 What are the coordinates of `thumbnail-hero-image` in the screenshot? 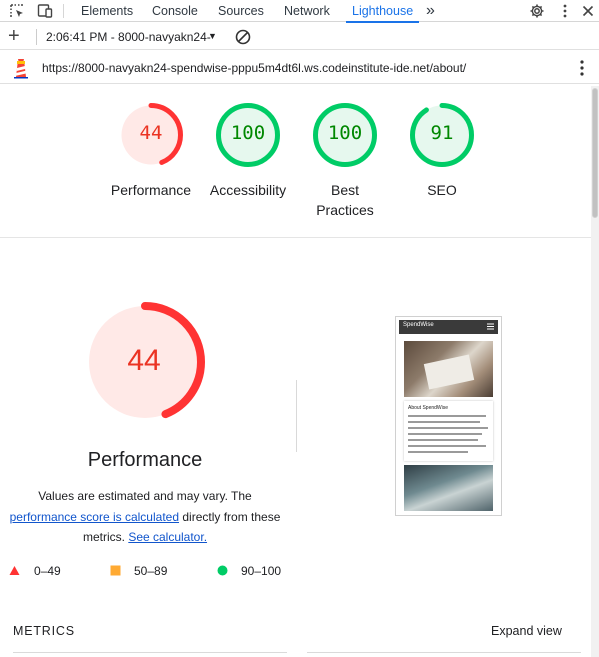 It's located at (448, 369).